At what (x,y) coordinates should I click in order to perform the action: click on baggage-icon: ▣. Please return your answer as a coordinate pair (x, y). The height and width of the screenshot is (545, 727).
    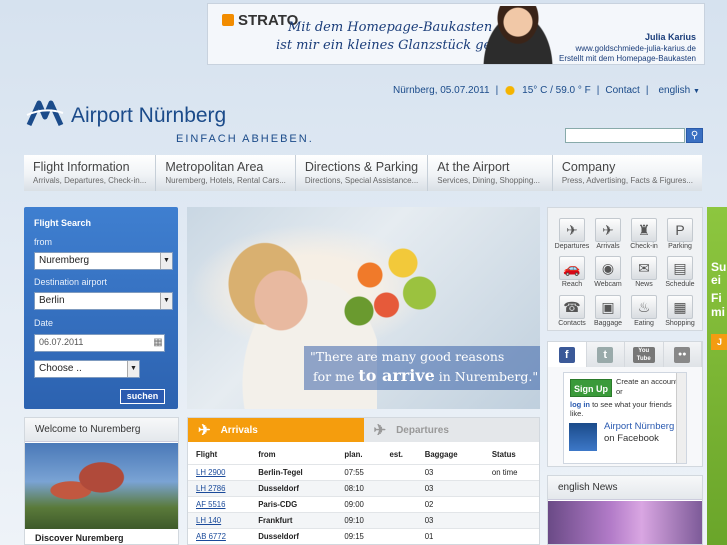
    Looking at the image, I should click on (608, 306).